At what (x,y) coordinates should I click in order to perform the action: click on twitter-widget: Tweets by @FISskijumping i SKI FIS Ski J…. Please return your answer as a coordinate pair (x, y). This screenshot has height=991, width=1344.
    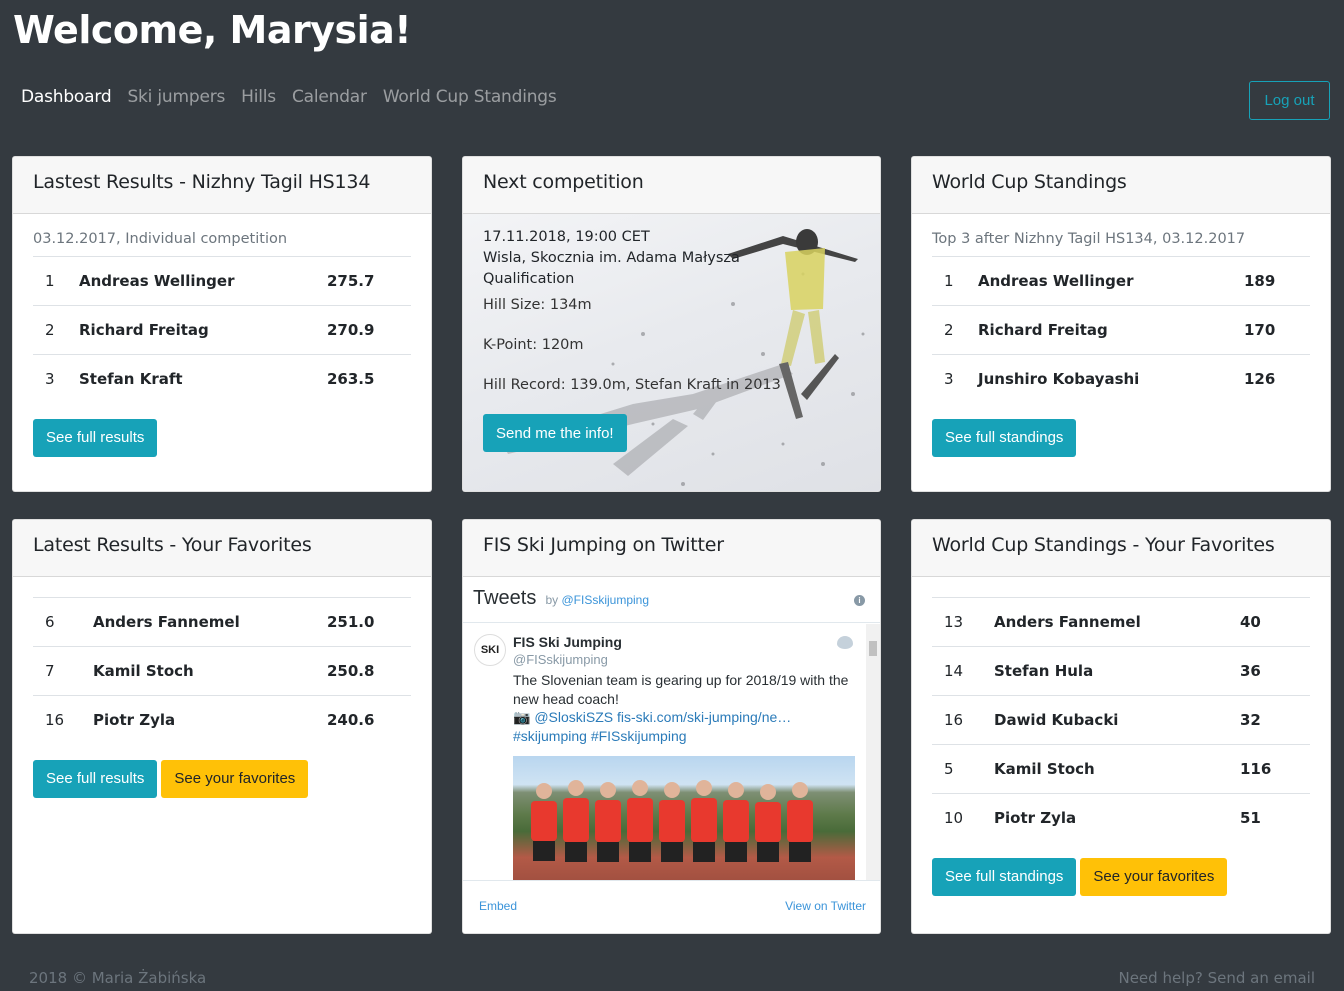
    Looking at the image, I should click on (671, 755).